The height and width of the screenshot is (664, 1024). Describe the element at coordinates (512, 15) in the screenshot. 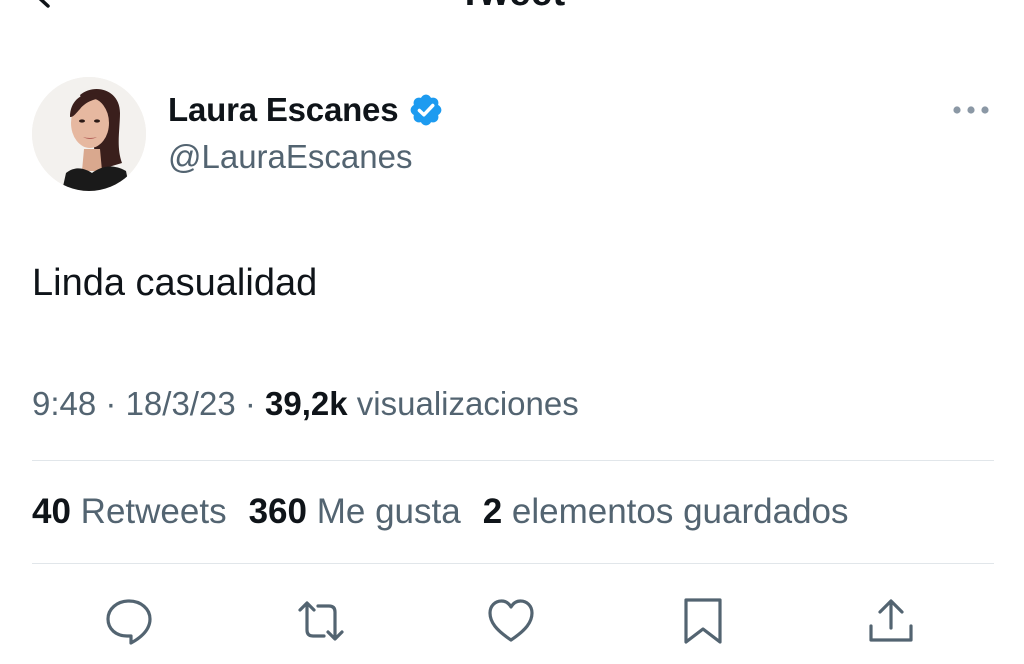

I see `top-bar: Tweet` at that location.